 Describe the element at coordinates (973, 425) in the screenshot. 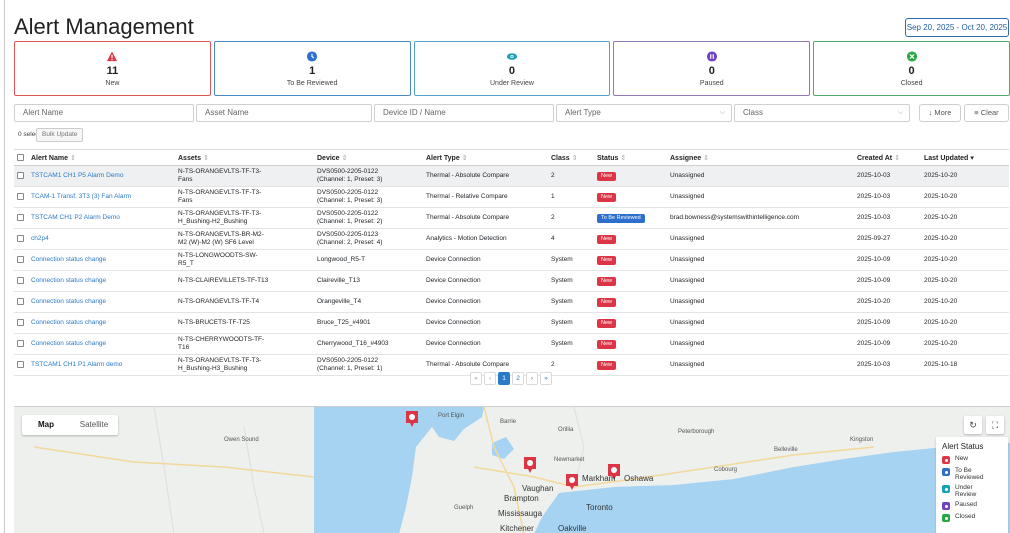

I see `reset-view-icon: ↻` at that location.